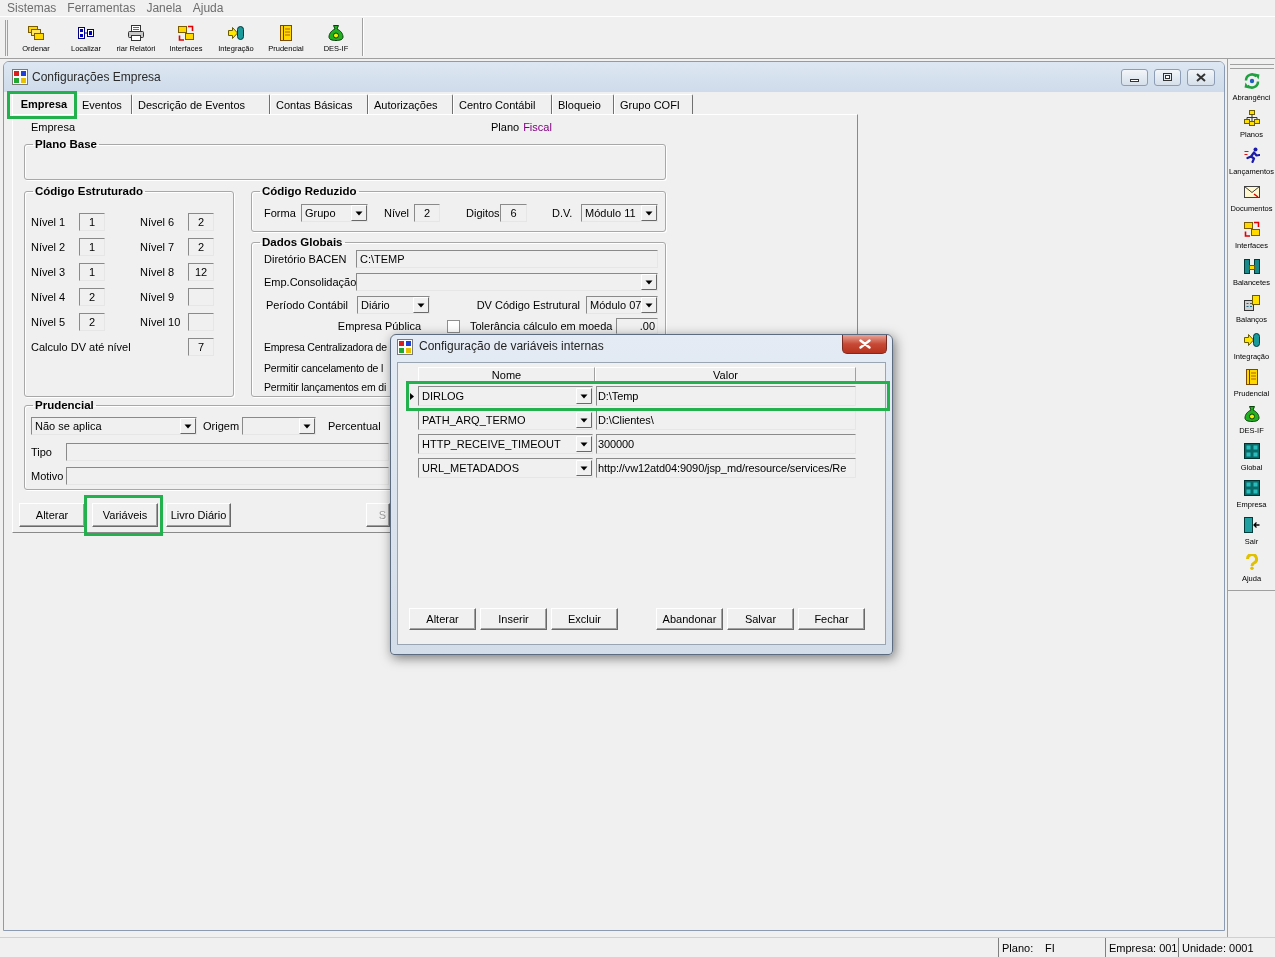 This screenshot has height=957, width=1275. I want to click on arrow-cylinder-icon, so click(236, 33).